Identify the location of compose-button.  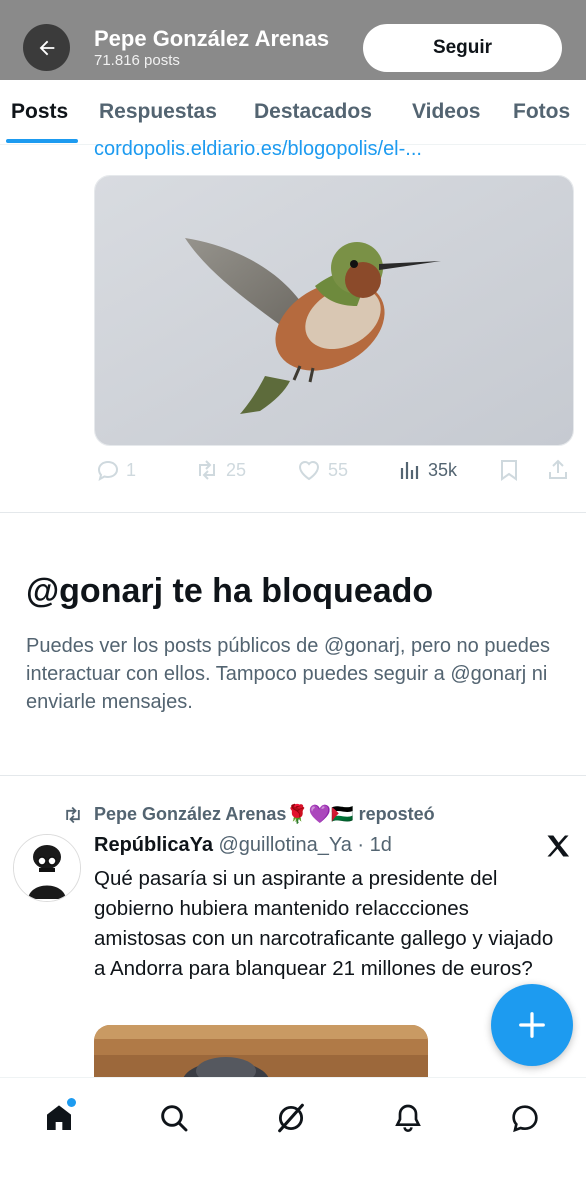
(532, 1025).